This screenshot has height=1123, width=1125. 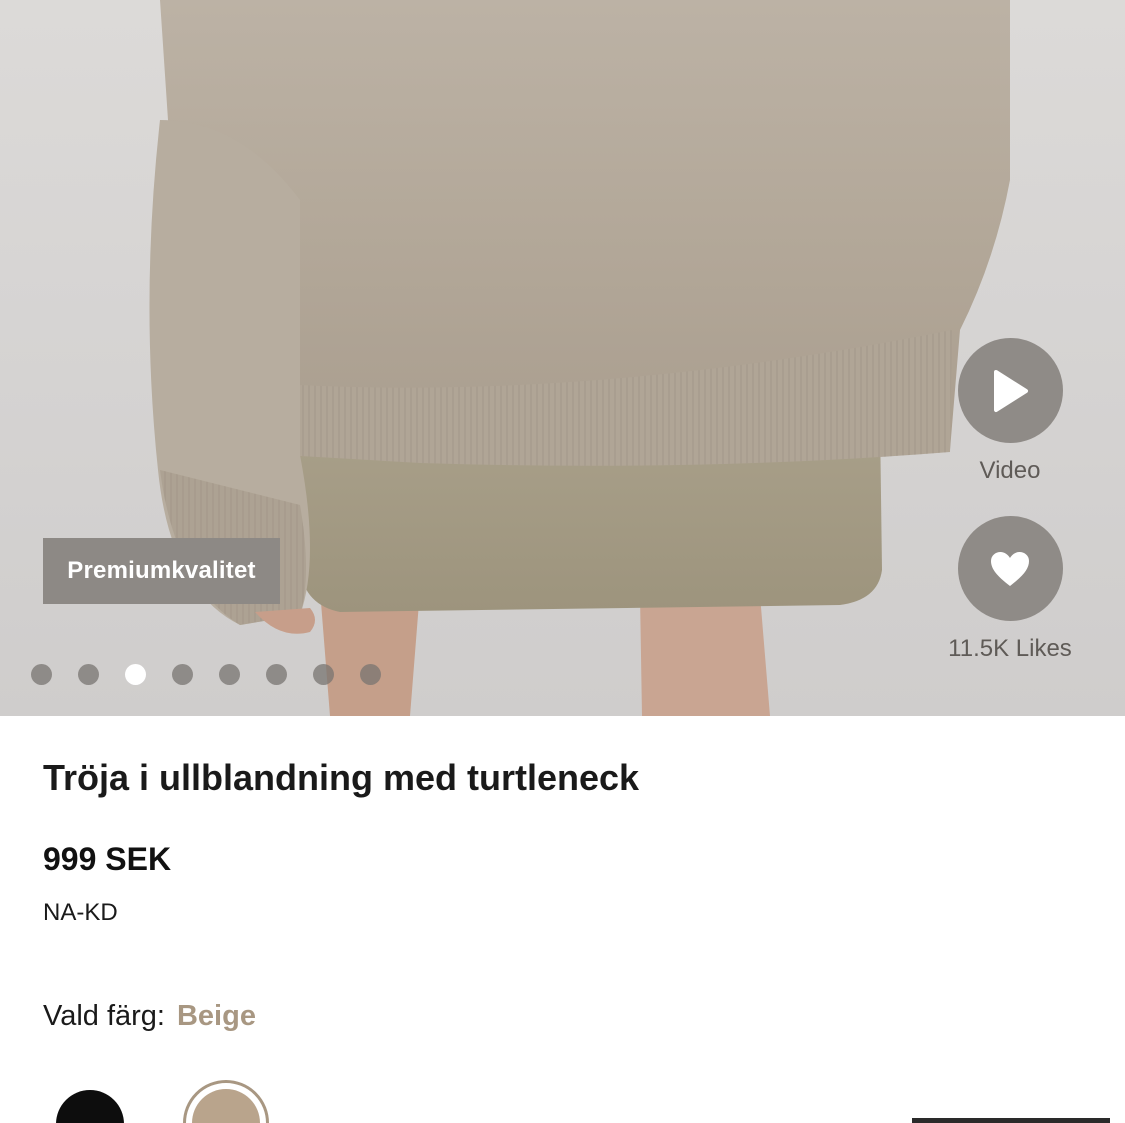 I want to click on selected-color: Vald färg: Beige, so click(x=149, y=1016).